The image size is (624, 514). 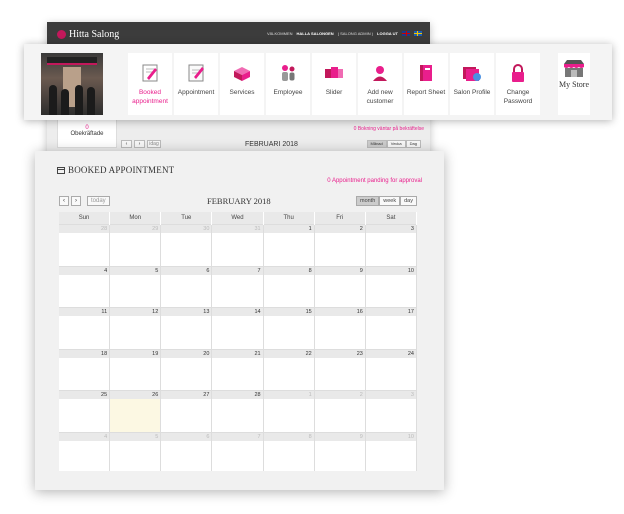 What do you see at coordinates (76, 201) in the screenshot?
I see `next-month-button: ›` at bounding box center [76, 201].